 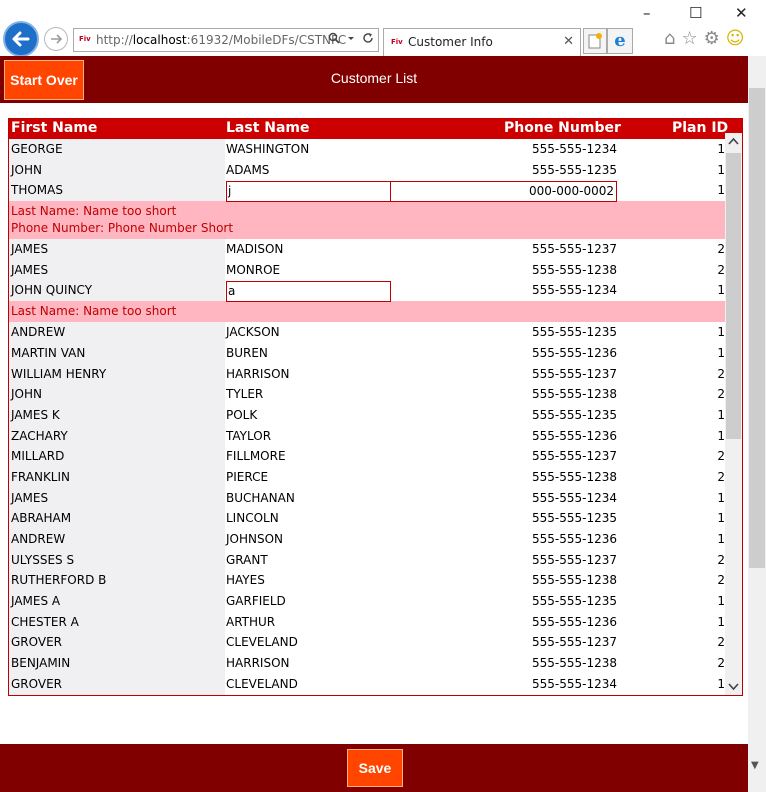 What do you see at coordinates (367, 353) in the screenshot?
I see `table-row: MARTIN VAN BUREN 555-555-1236 1` at bounding box center [367, 353].